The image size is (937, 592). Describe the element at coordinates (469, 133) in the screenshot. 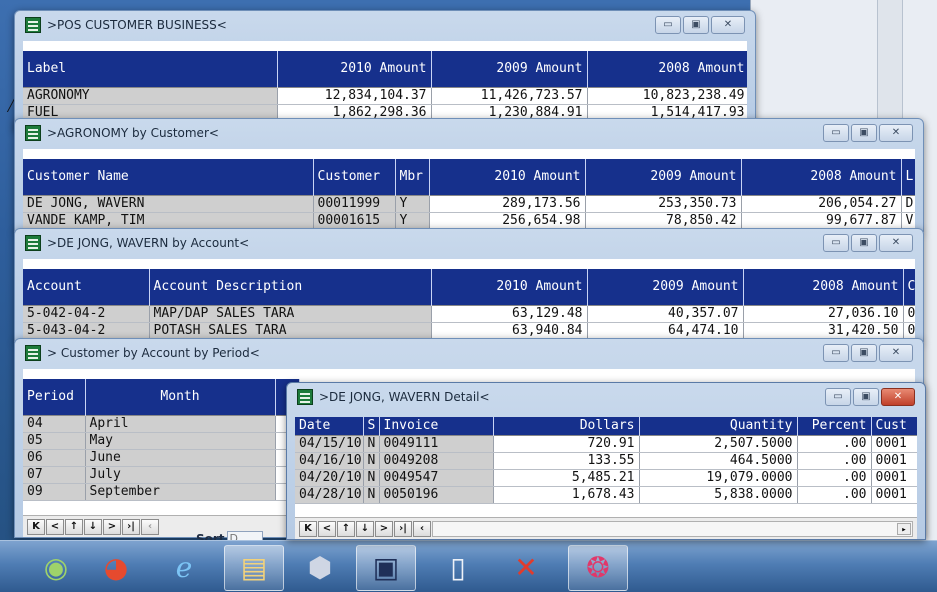

I see `titlebar: >AGRONOMY by Customer< ▭ ▣ ✕` at that location.